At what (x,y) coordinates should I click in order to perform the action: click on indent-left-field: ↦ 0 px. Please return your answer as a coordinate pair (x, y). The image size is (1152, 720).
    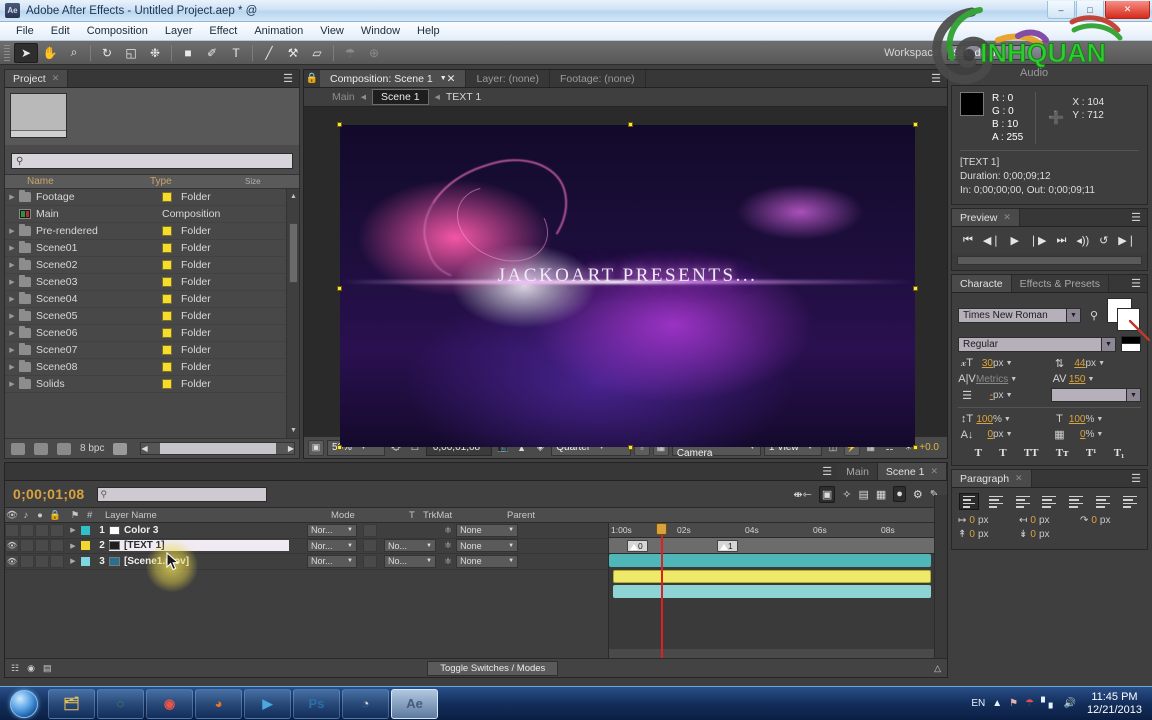
    Looking at the image, I should click on (988, 520).